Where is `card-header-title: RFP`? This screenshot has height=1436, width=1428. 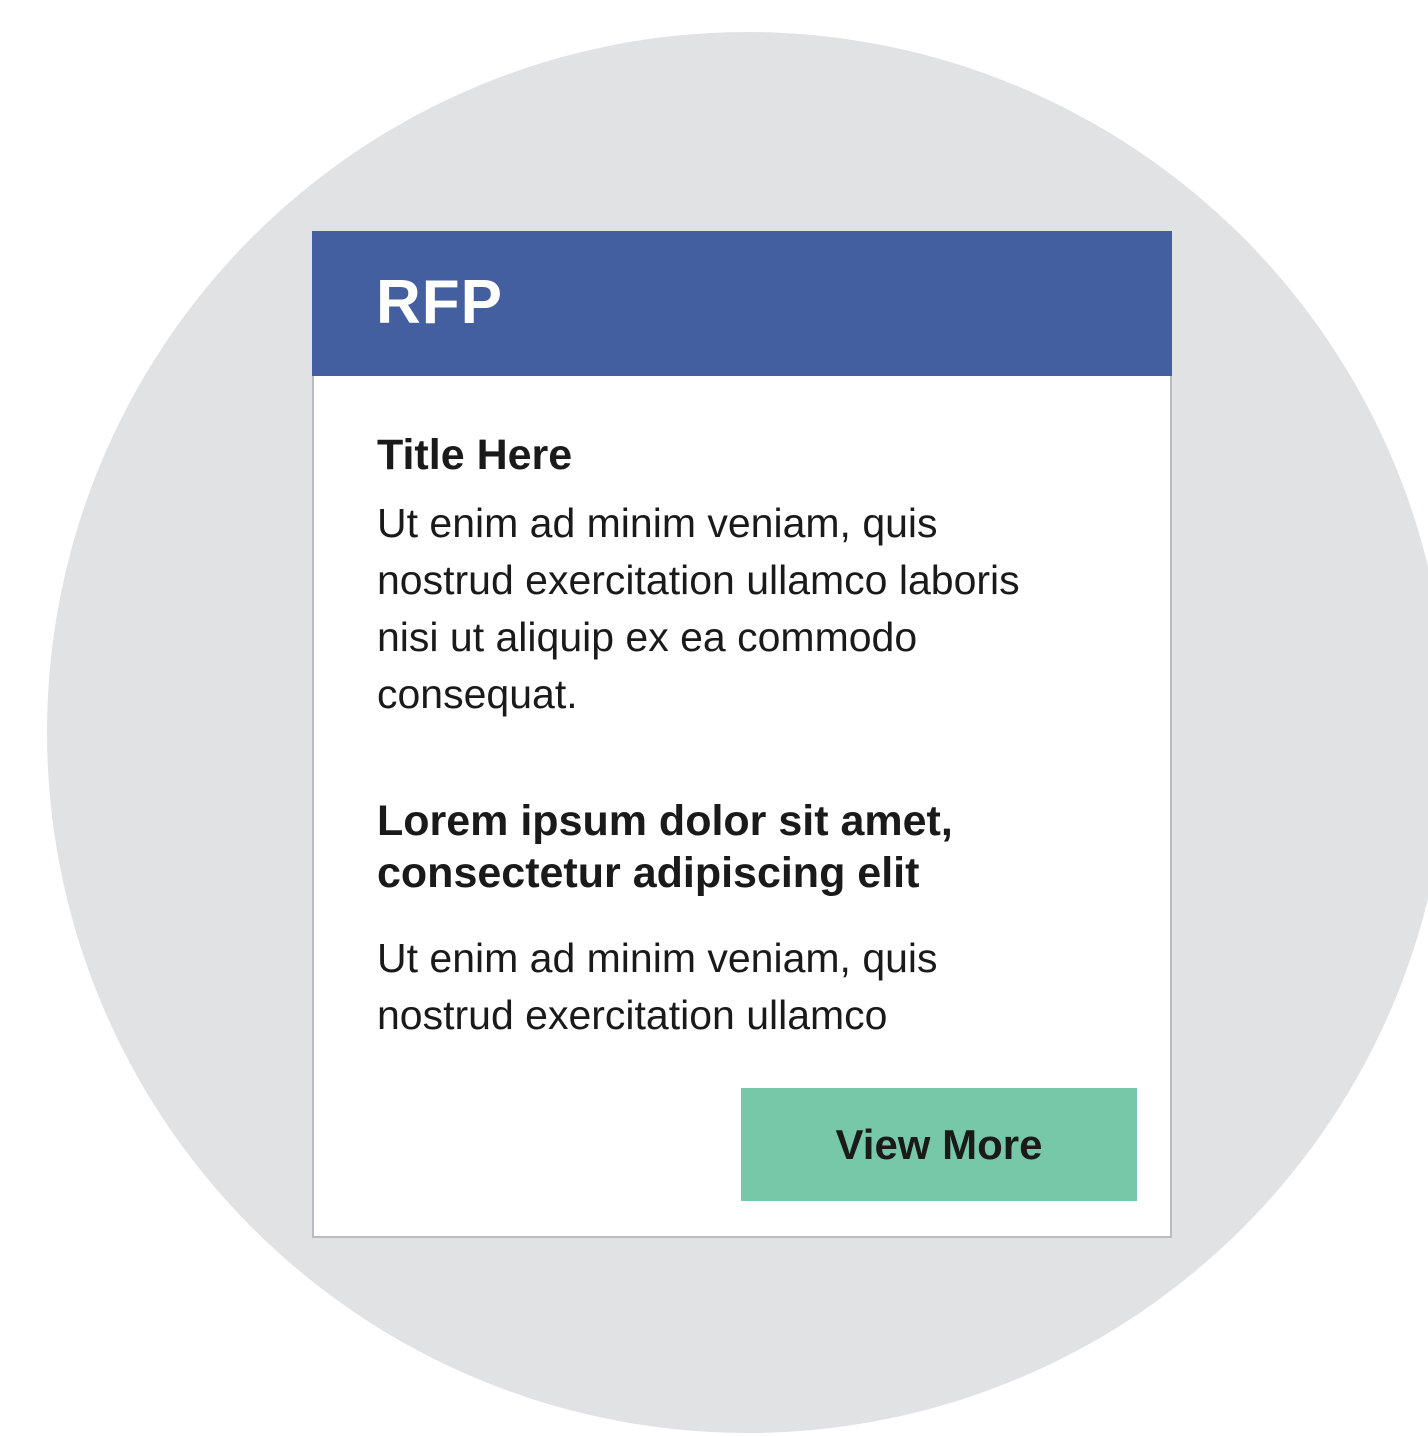 card-header-title: RFP is located at coordinates (439, 302).